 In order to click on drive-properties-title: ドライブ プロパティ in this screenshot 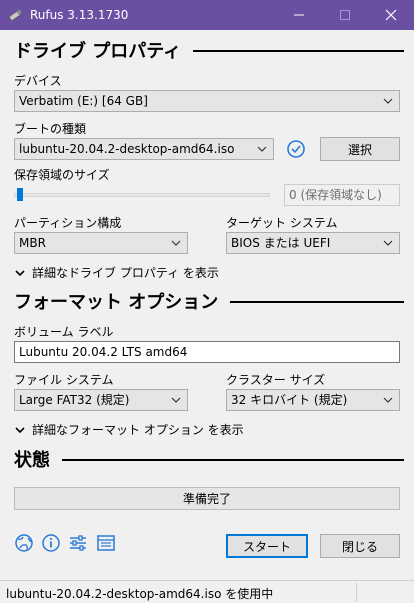, I will do `click(98, 51)`.